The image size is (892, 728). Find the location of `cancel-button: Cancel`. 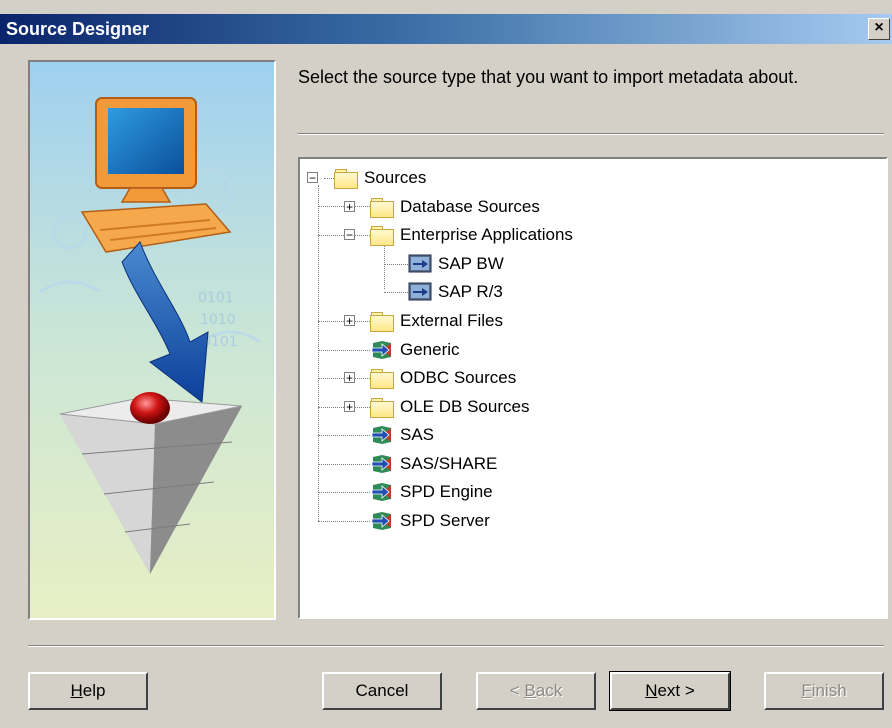

cancel-button: Cancel is located at coordinates (382, 691).